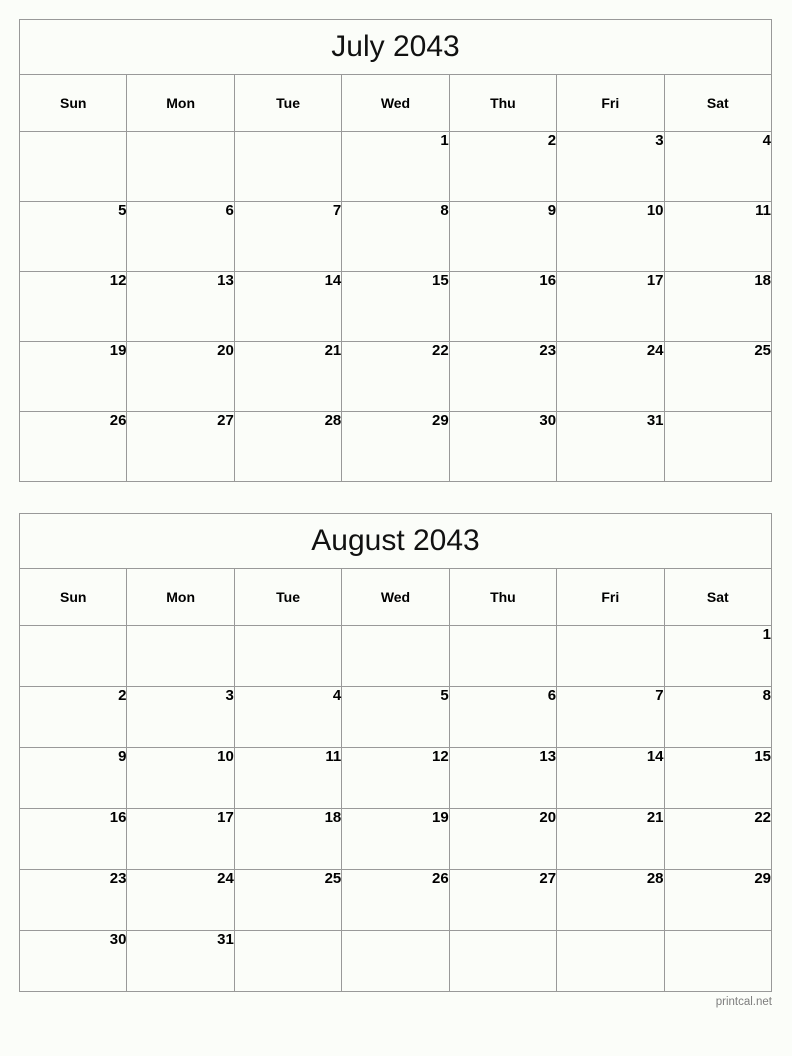  I want to click on calendar-august-head: August 2043 Sun Mon Tue Wed Thu Fri Sat, so click(395, 569).